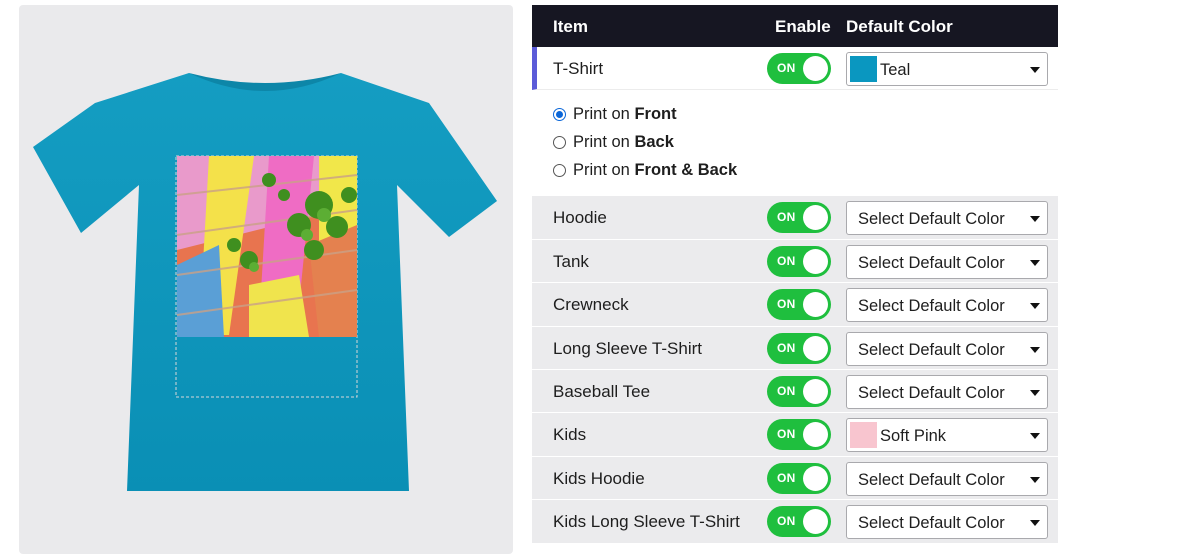 This screenshot has height=554, width=1200. I want to click on product-label: T-Shirt, so click(578, 68).